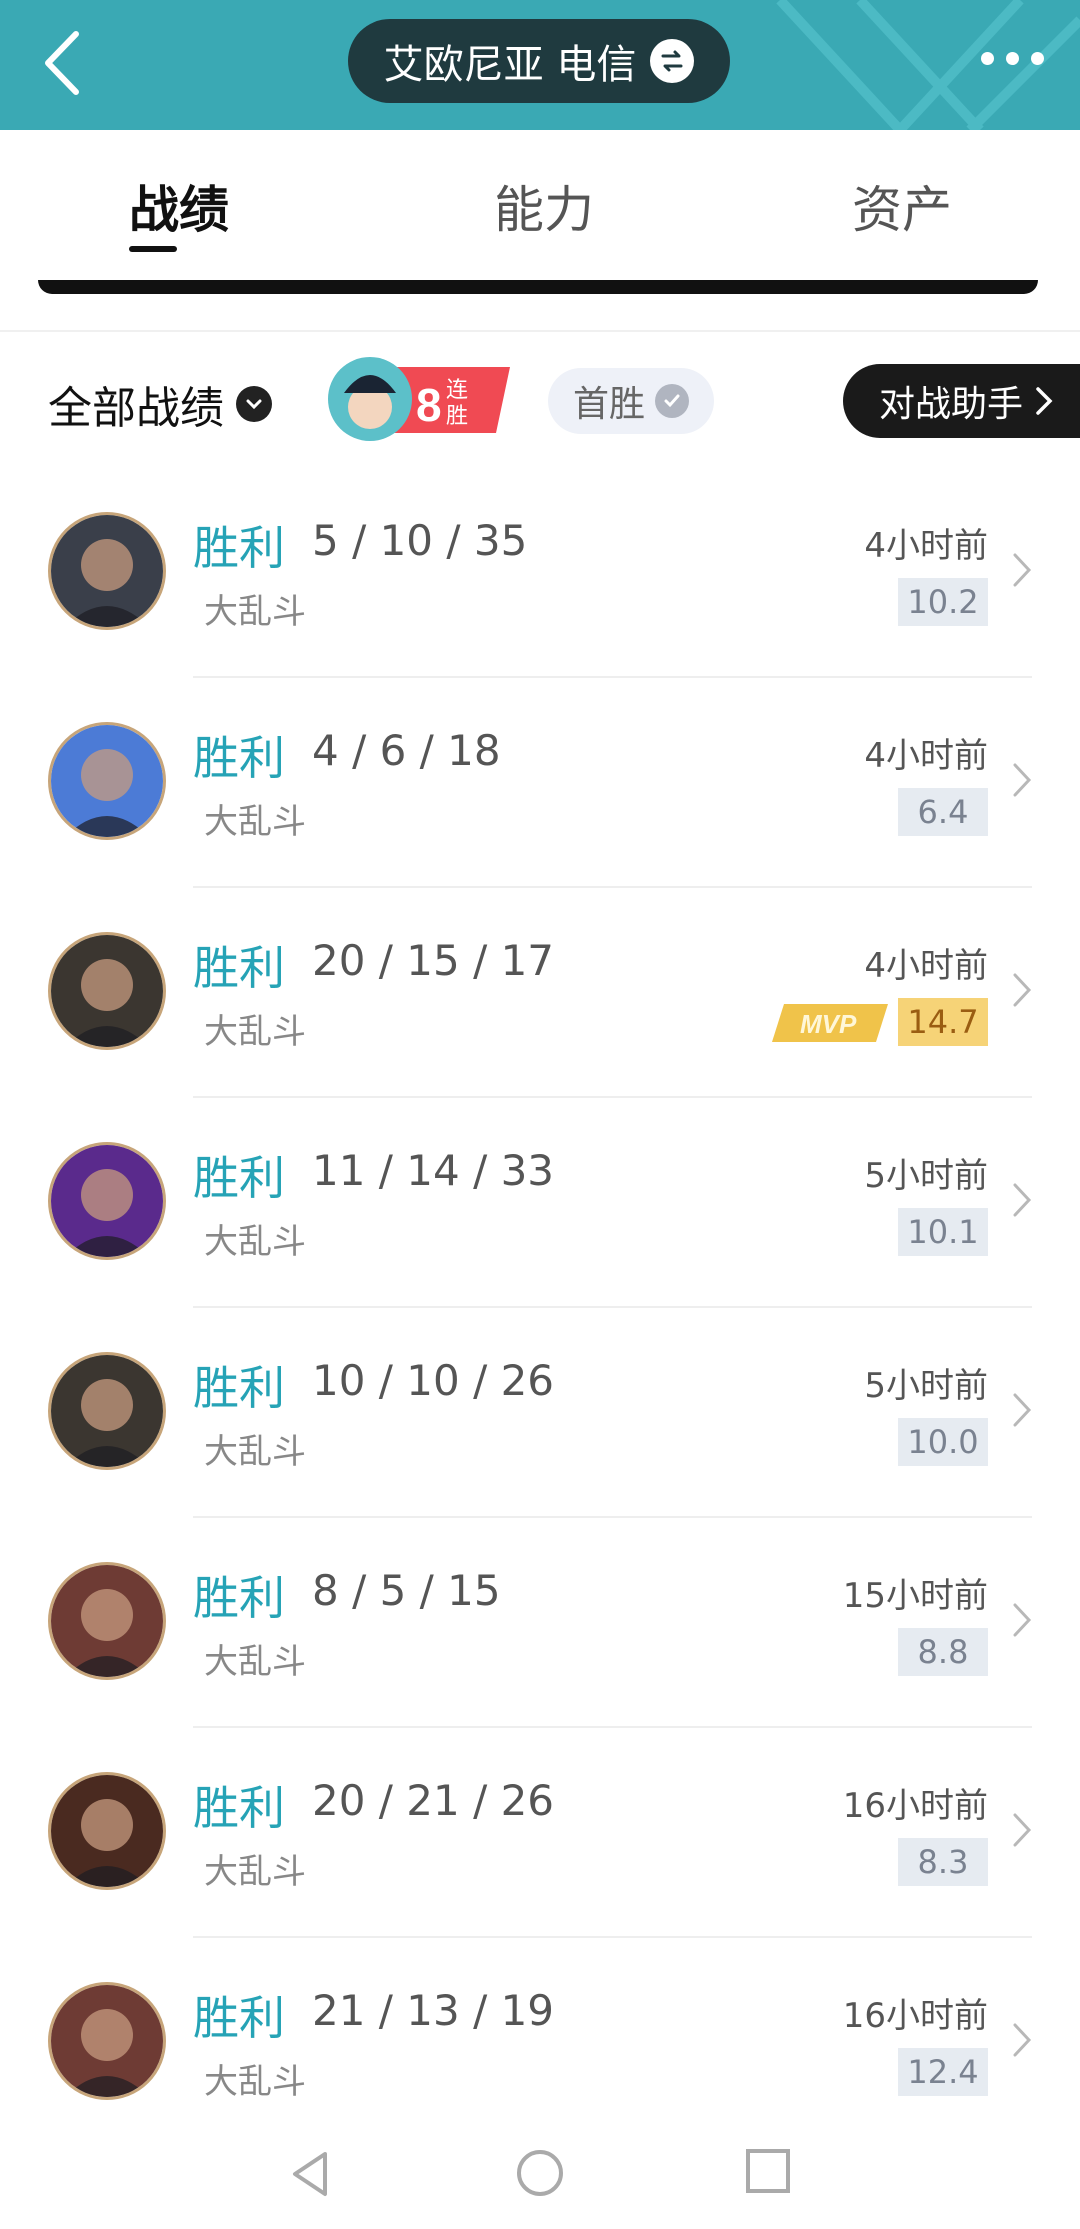 This screenshot has height=2229, width=1080. Describe the element at coordinates (429, 405) in the screenshot. I see `streak-count: 8` at that location.